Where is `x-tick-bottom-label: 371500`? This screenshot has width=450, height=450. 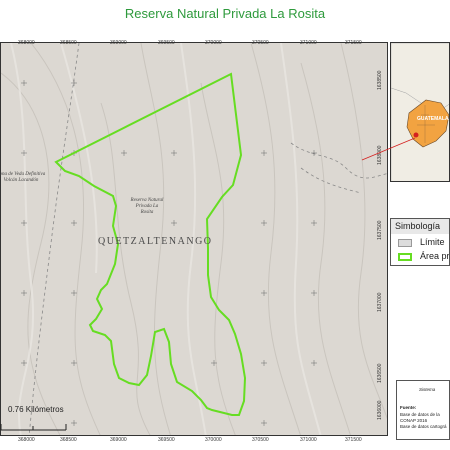 x-tick-bottom-label: 371500 is located at coordinates (353, 440).